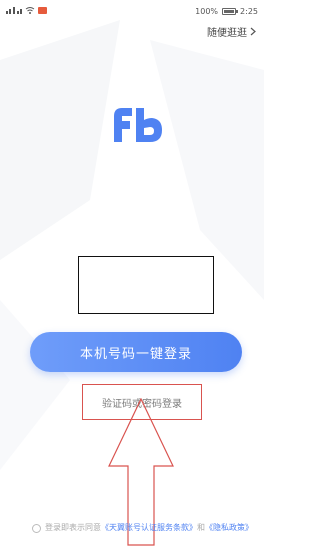 The width and height of the screenshot is (320, 546). Describe the element at coordinates (73, 527) in the screenshot. I see `agreement-prefix: 登录即表示同意` at that location.